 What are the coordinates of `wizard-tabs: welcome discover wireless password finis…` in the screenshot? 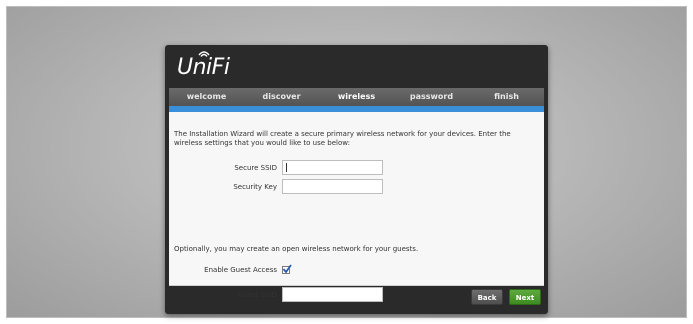 It's located at (356, 97).